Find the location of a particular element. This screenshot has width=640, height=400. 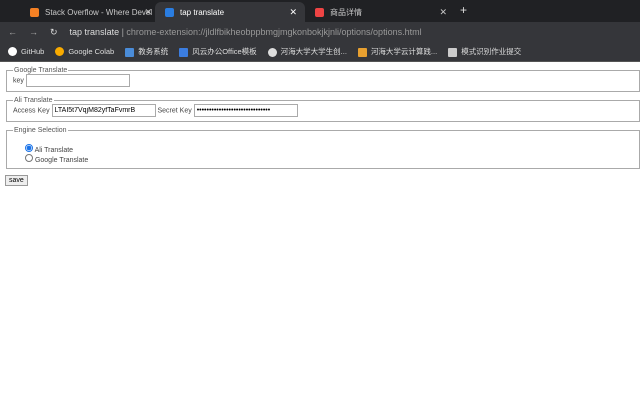

page-icon is located at coordinates (319, 12).